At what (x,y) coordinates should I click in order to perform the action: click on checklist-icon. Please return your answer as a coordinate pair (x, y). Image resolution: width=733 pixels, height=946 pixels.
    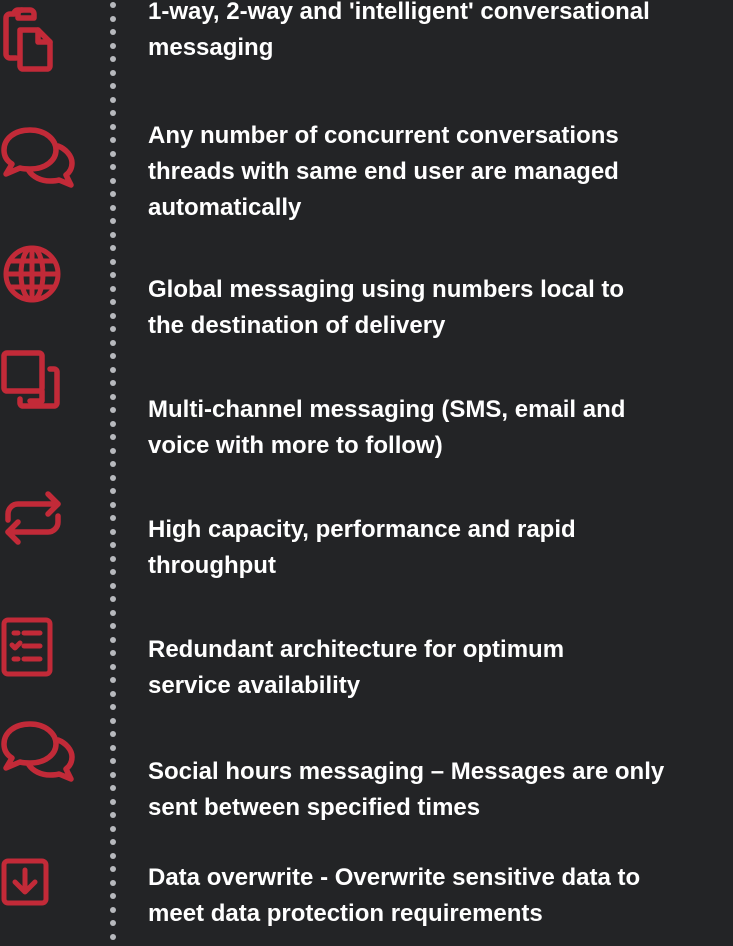
    Looking at the image, I should click on (40, 647).